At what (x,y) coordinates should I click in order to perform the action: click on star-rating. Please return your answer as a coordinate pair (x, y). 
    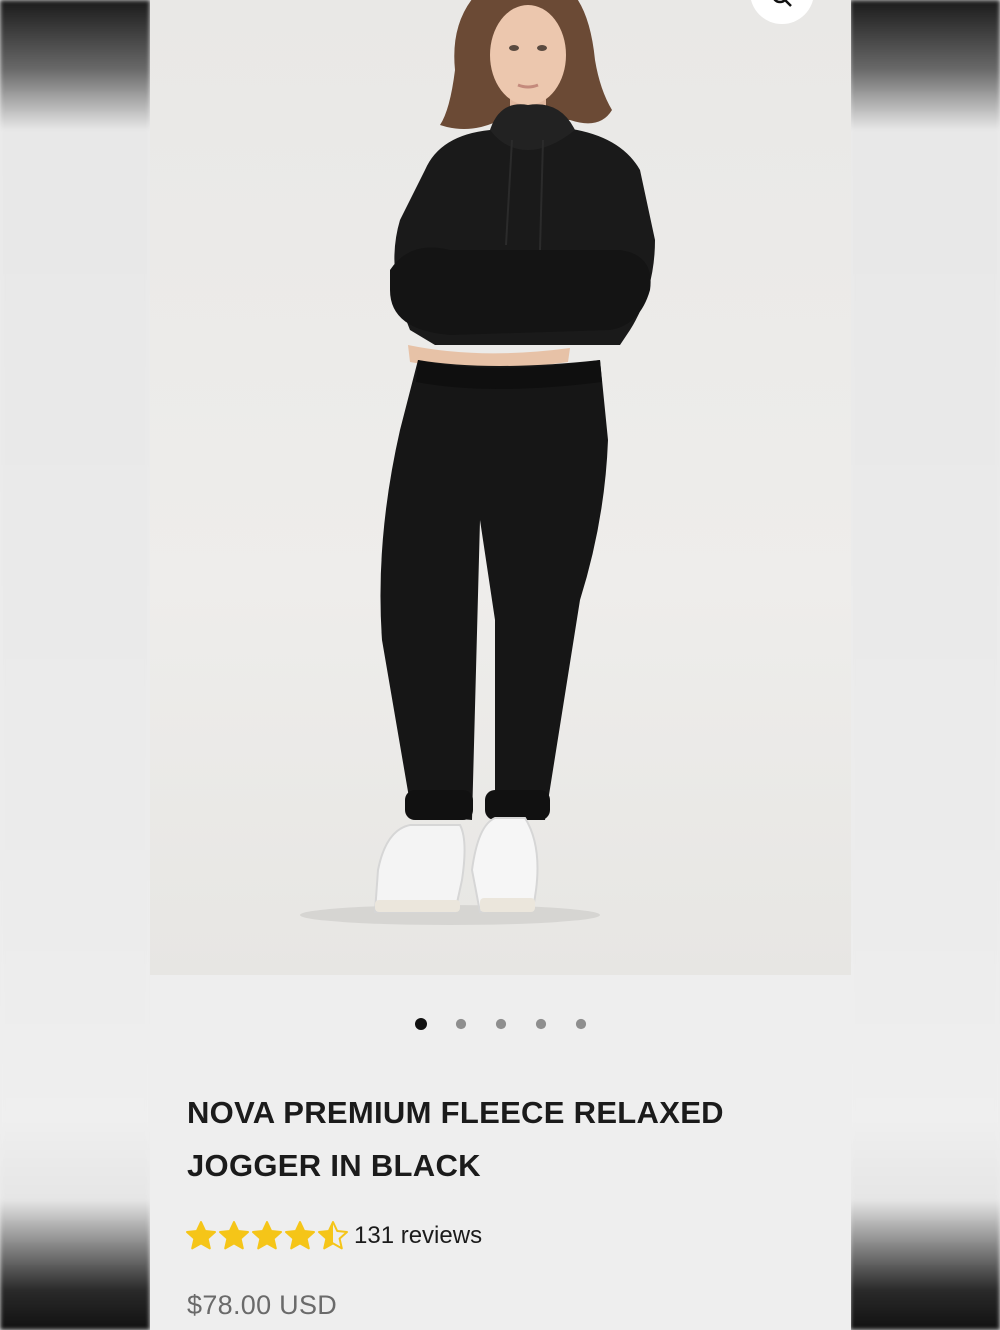
    Looking at the image, I should click on (267, 1236).